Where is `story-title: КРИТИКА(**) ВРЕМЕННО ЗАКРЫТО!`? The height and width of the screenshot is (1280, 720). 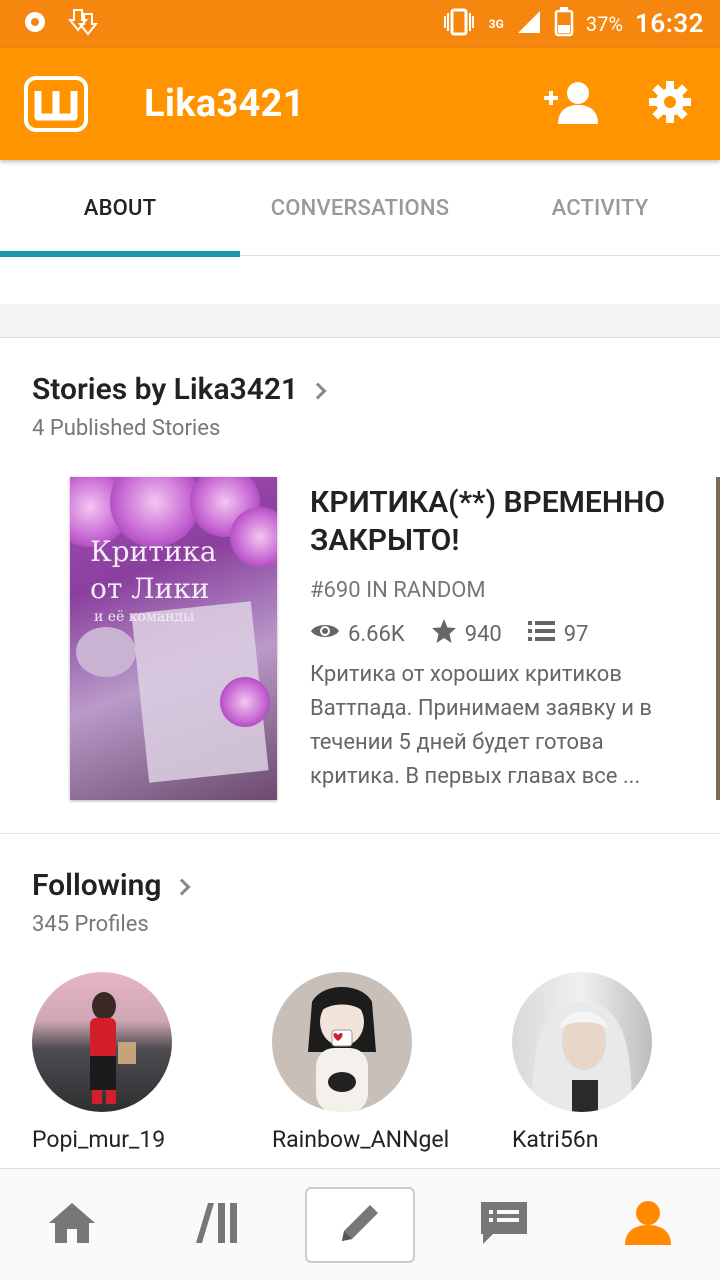
story-title: КРИТИКА(**) ВРЕМЕННО ЗАКРЫТО! is located at coordinates (505, 522).